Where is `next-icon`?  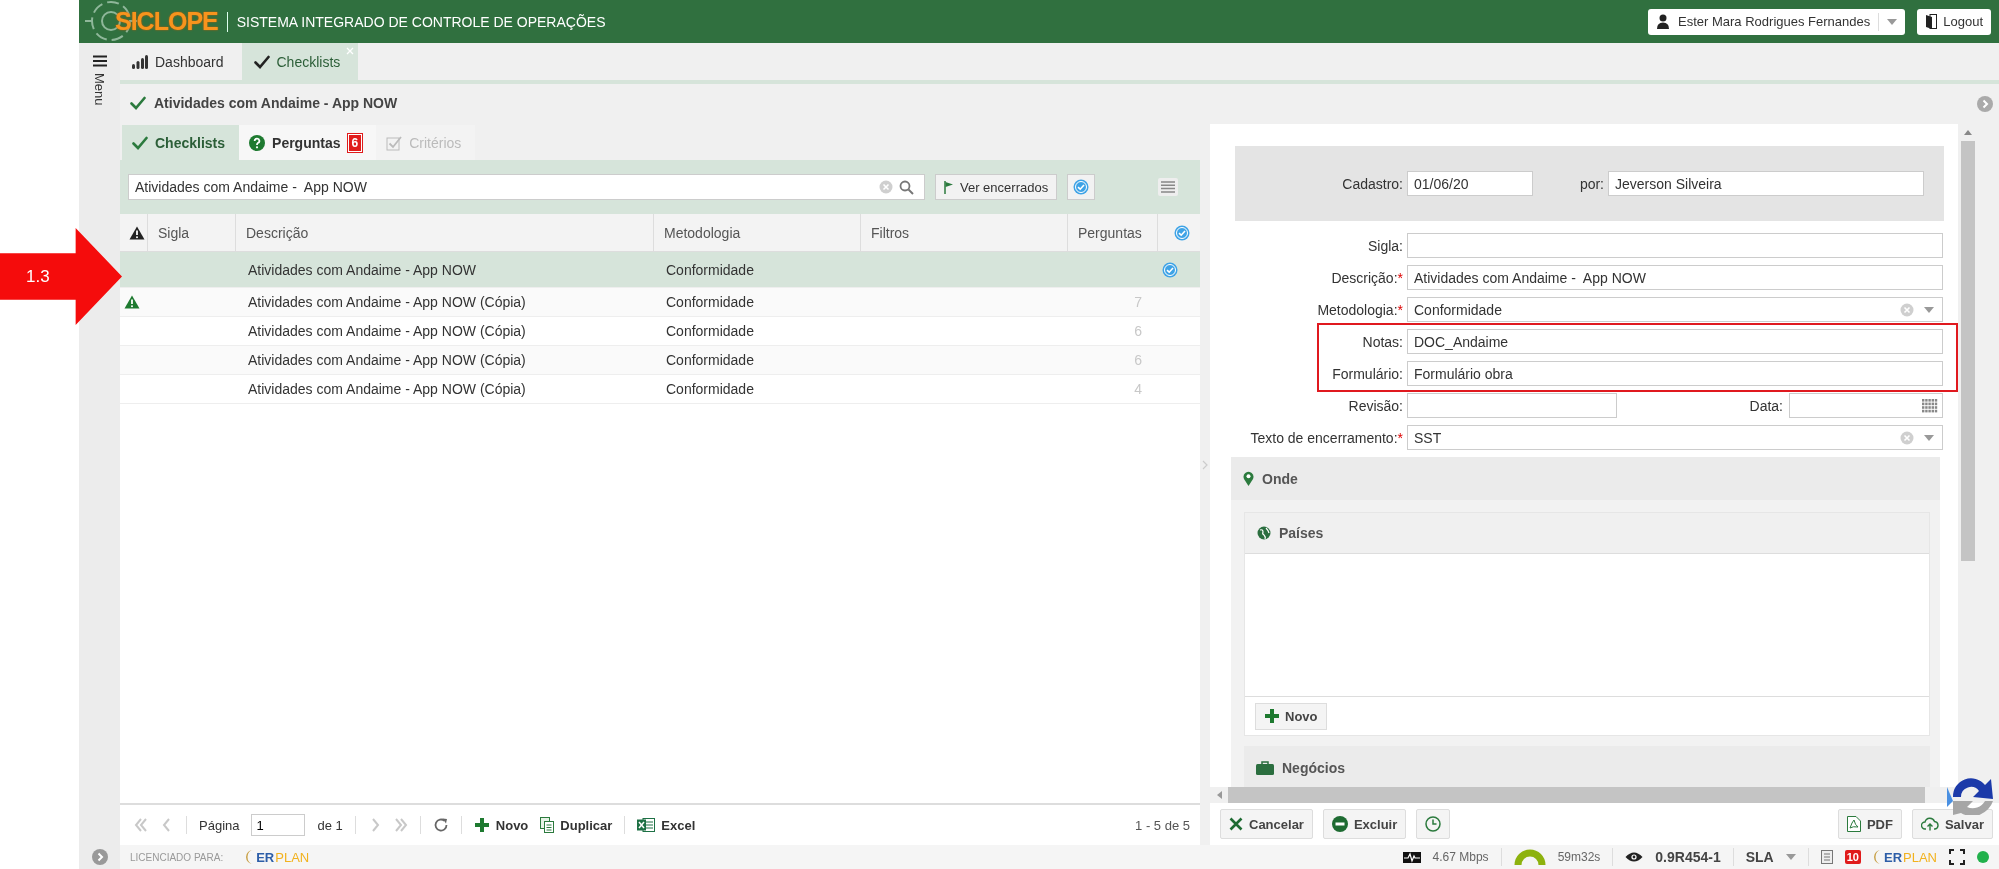
next-icon is located at coordinates (1985, 104).